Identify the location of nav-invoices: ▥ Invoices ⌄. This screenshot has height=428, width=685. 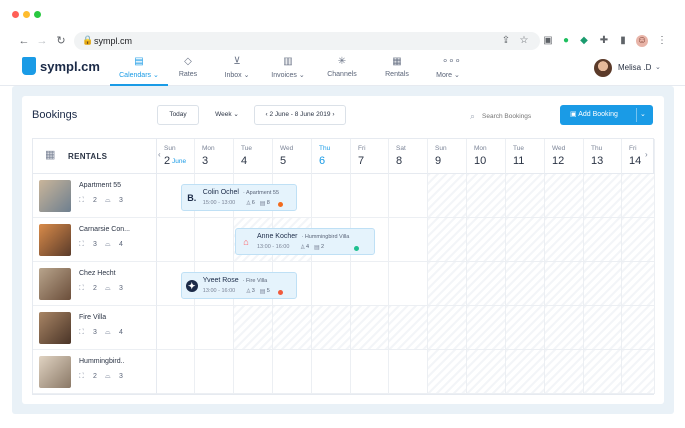
(288, 70).